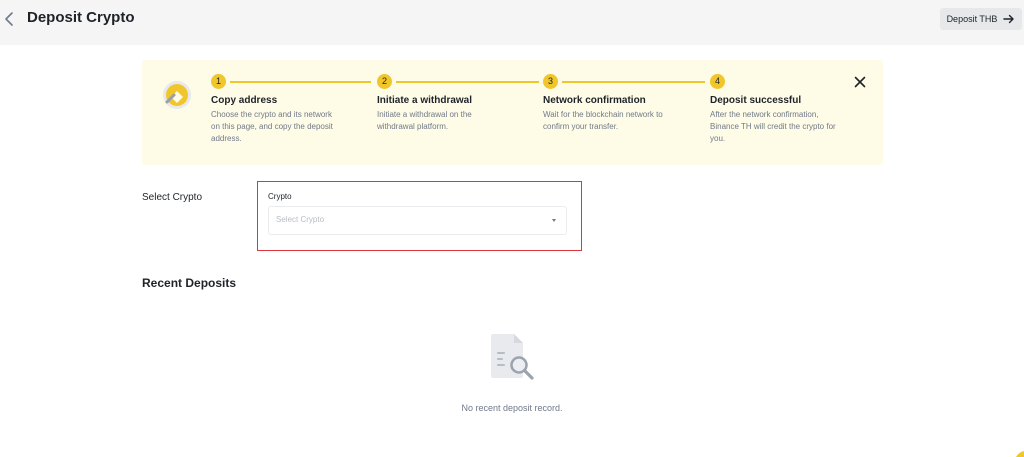  I want to click on crypto-select-dropdown: Select Crypto, so click(417, 220).